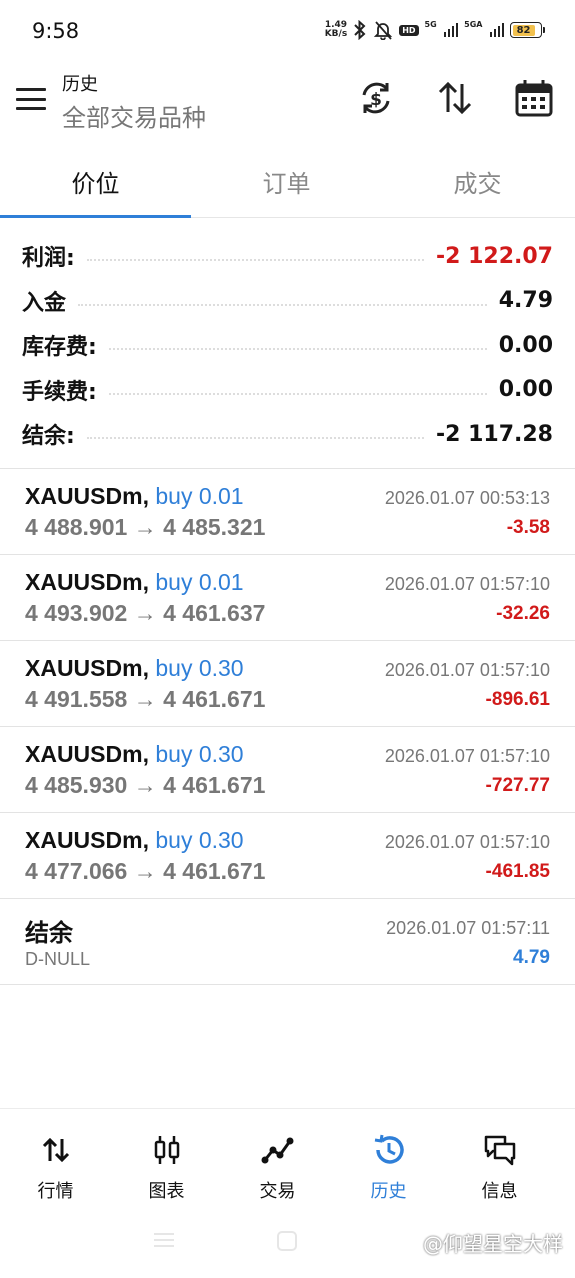  I want to click on bottom-nav: 行情 图表 交易 历史 信息, so click(287, 1158).